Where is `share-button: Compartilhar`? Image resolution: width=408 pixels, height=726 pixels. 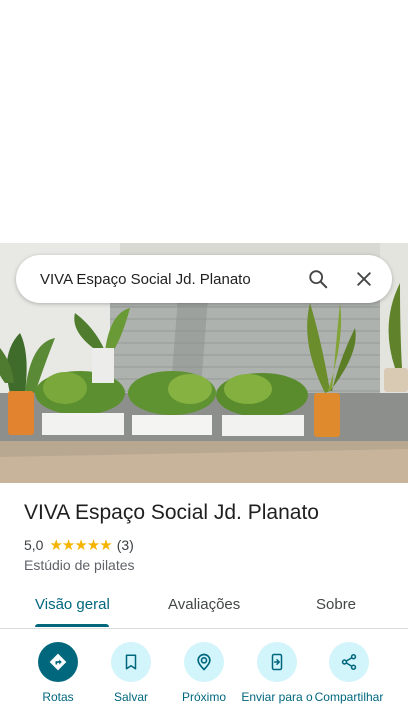
share-button: Compartilhar is located at coordinates (349, 673).